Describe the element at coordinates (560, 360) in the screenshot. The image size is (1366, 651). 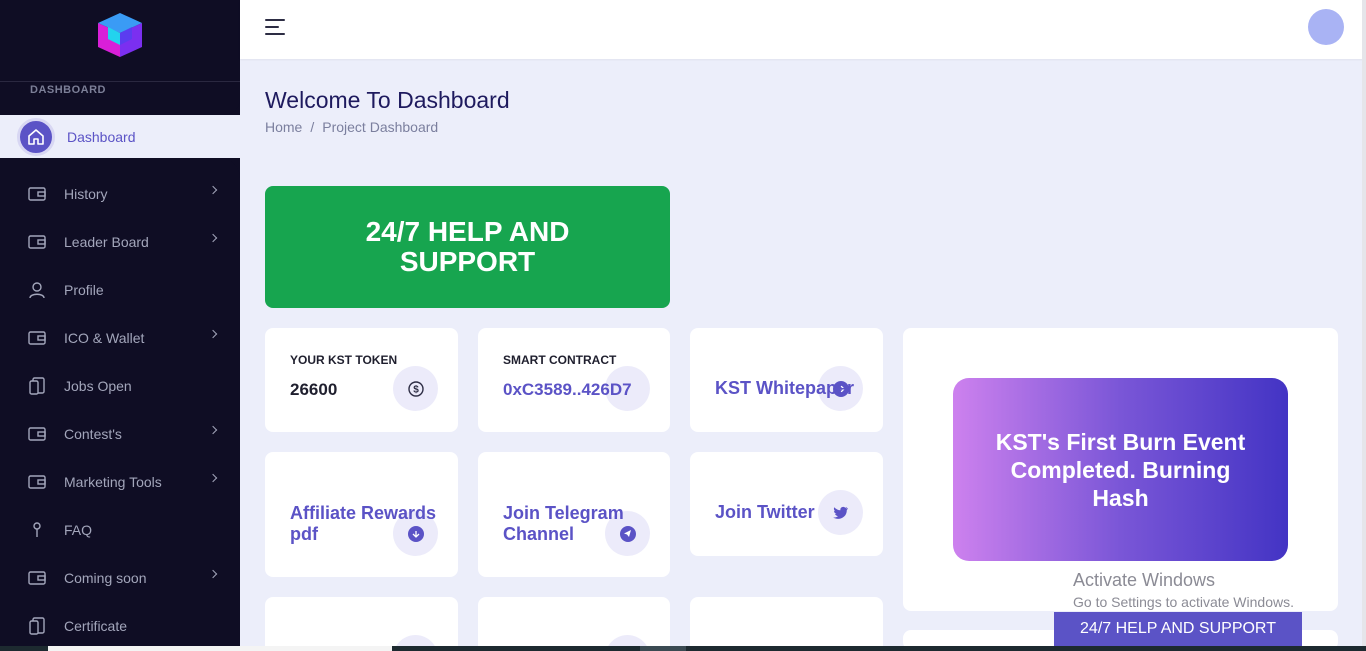
I see `contract-label: SMART CONTRACT` at that location.